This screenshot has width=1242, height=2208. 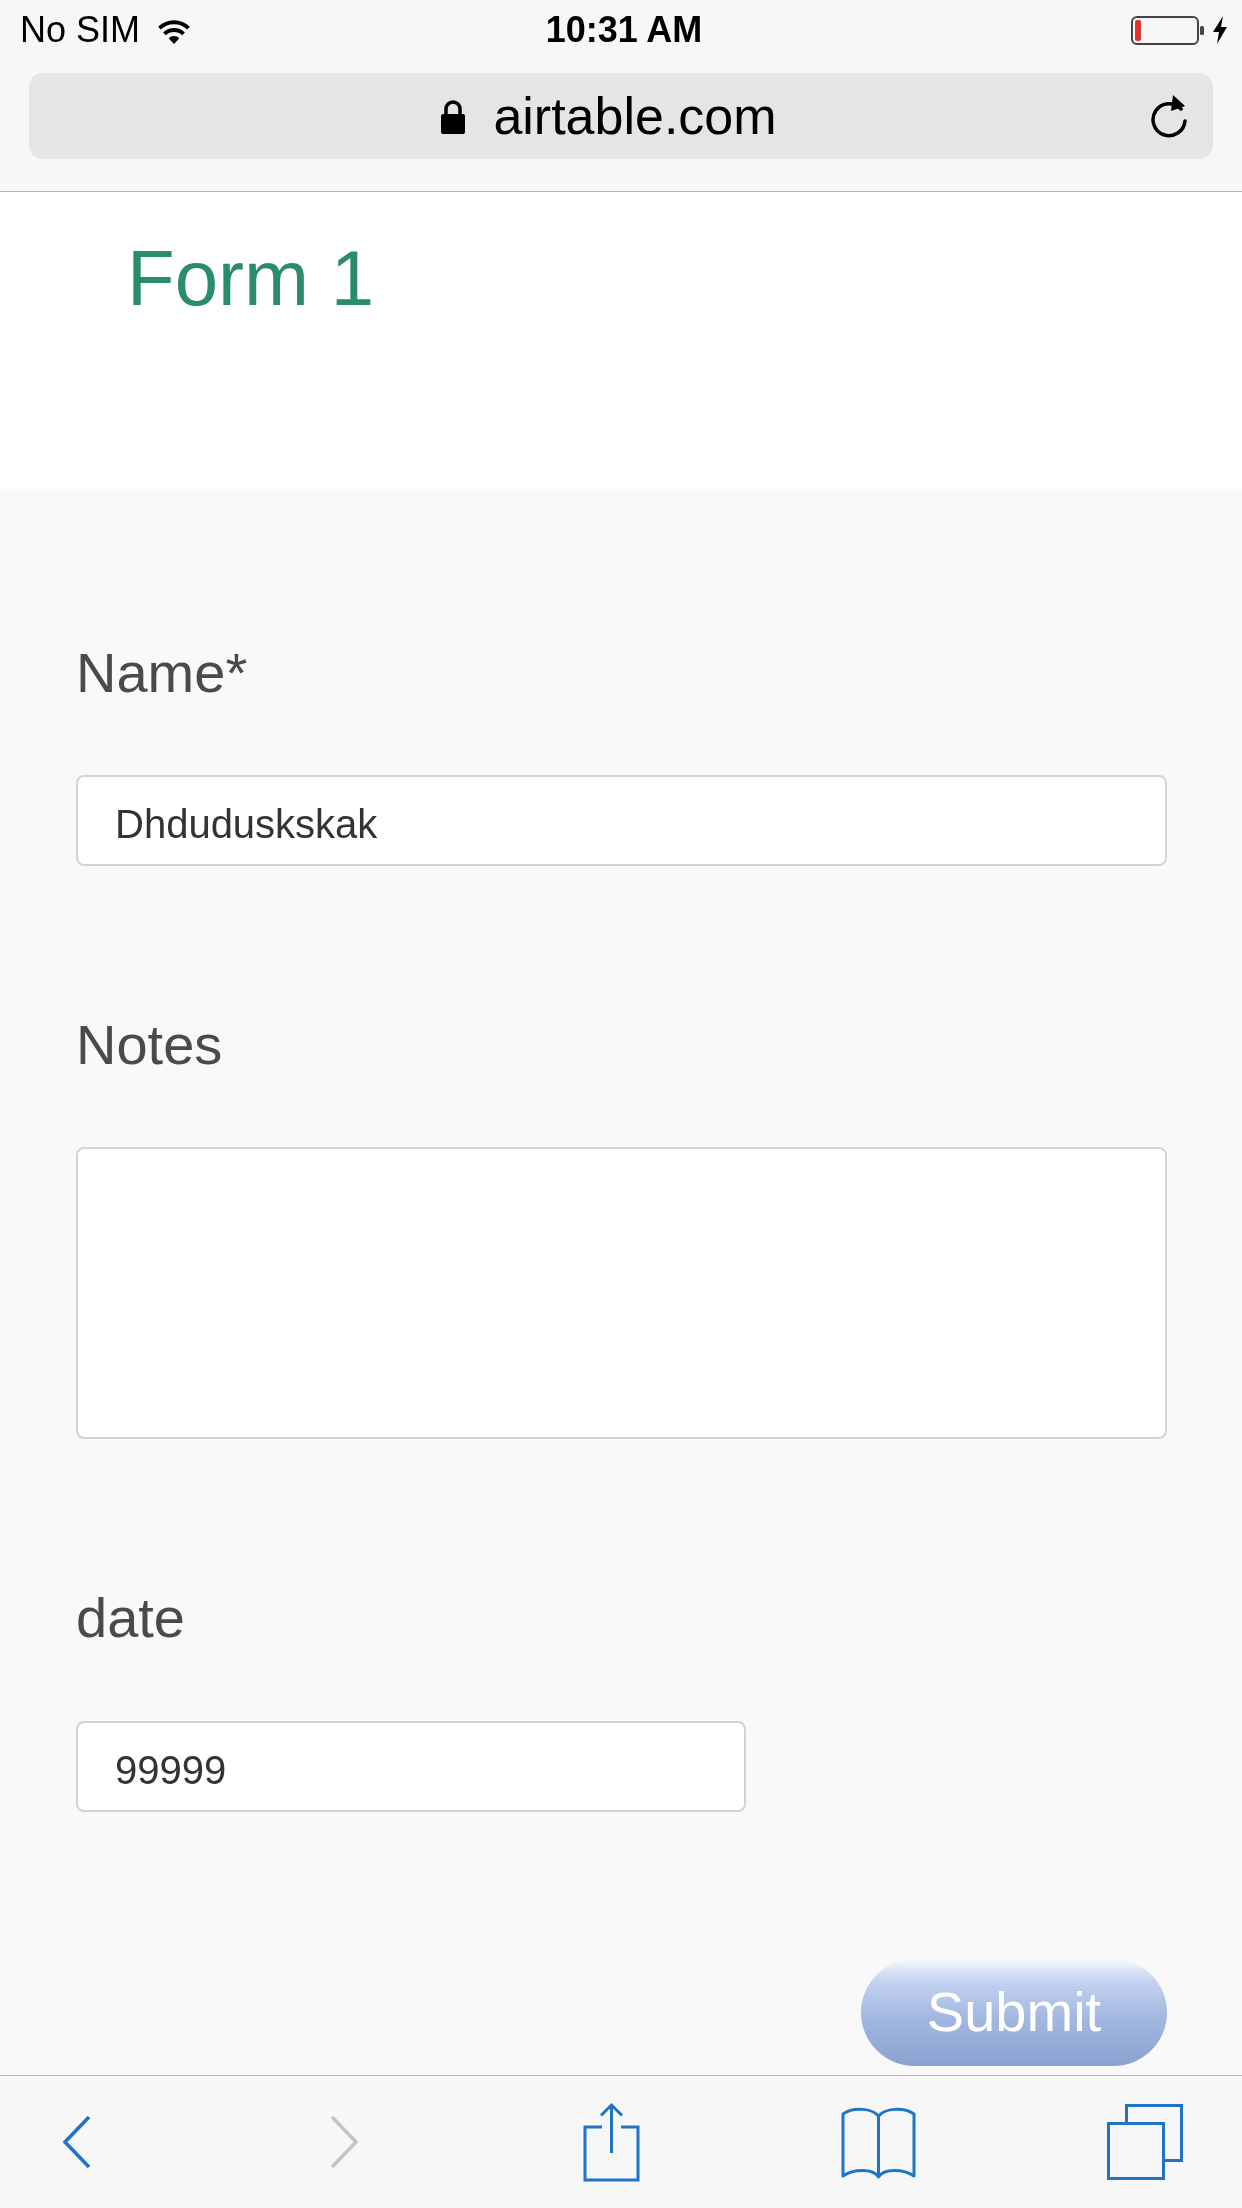 I want to click on lightning-icon, so click(x=1220, y=30).